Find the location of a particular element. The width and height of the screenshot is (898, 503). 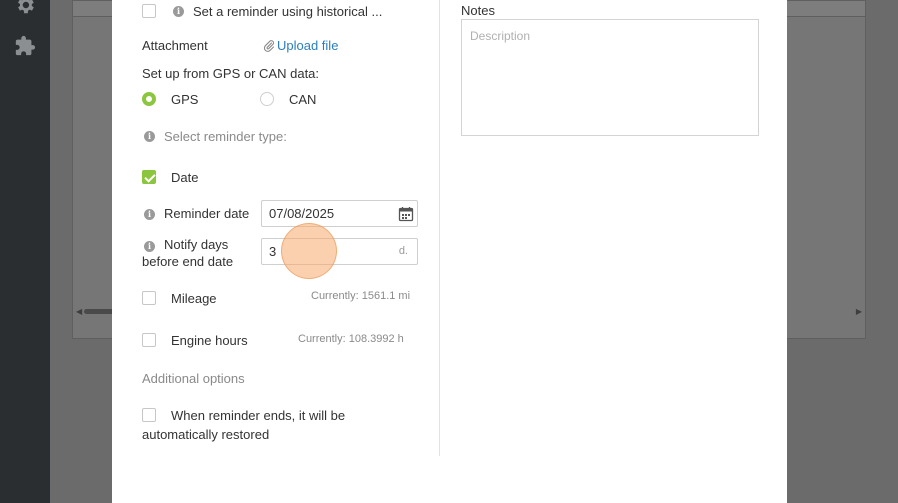

click-indicator is located at coordinates (309, 251).